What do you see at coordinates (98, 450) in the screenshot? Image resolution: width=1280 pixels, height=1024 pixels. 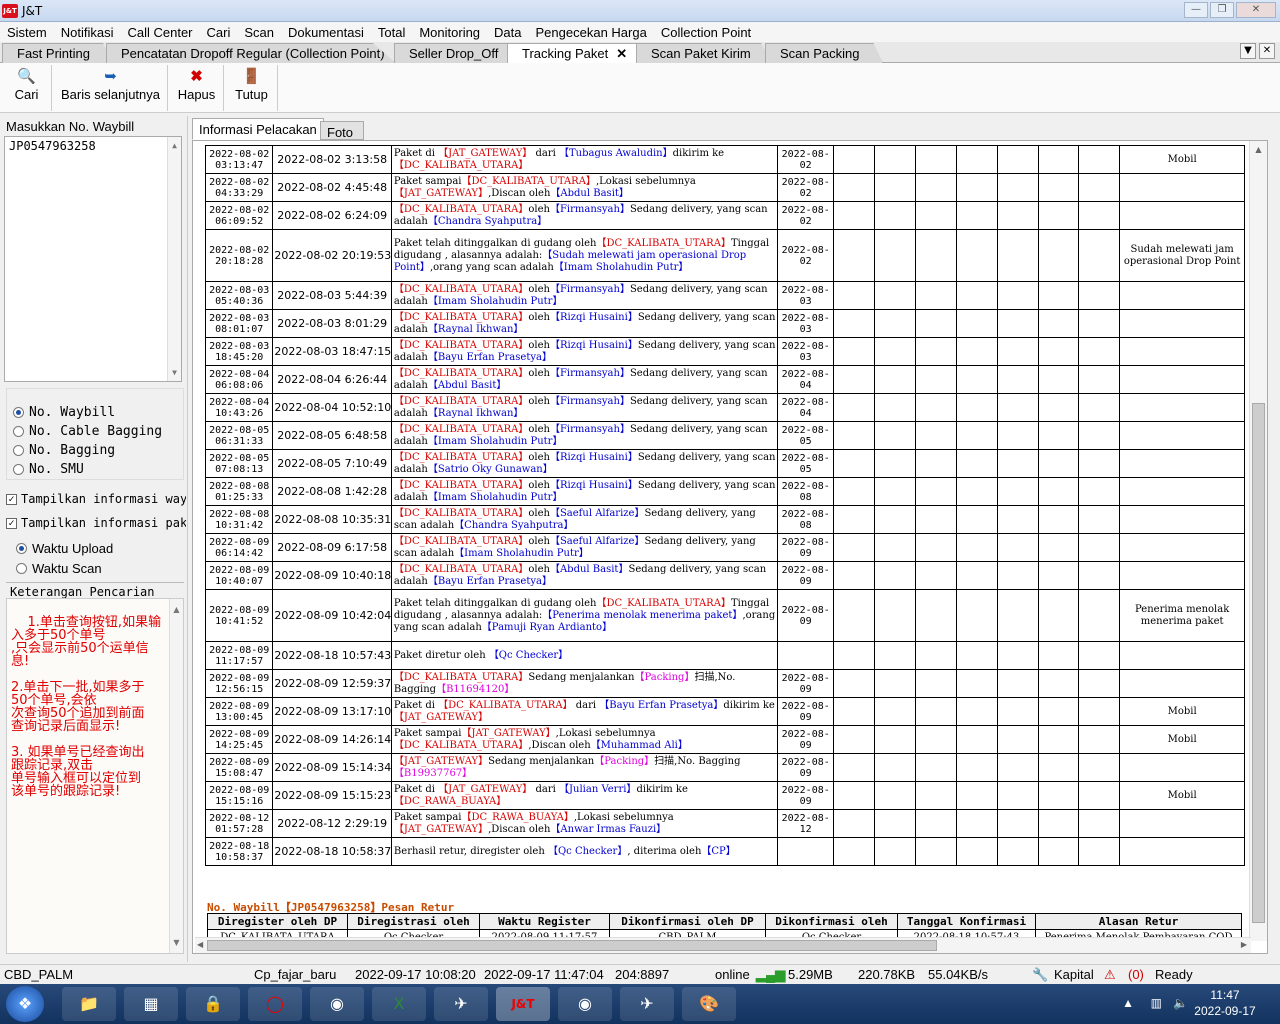 I see `radio-no-bagging: No. Bagging` at bounding box center [98, 450].